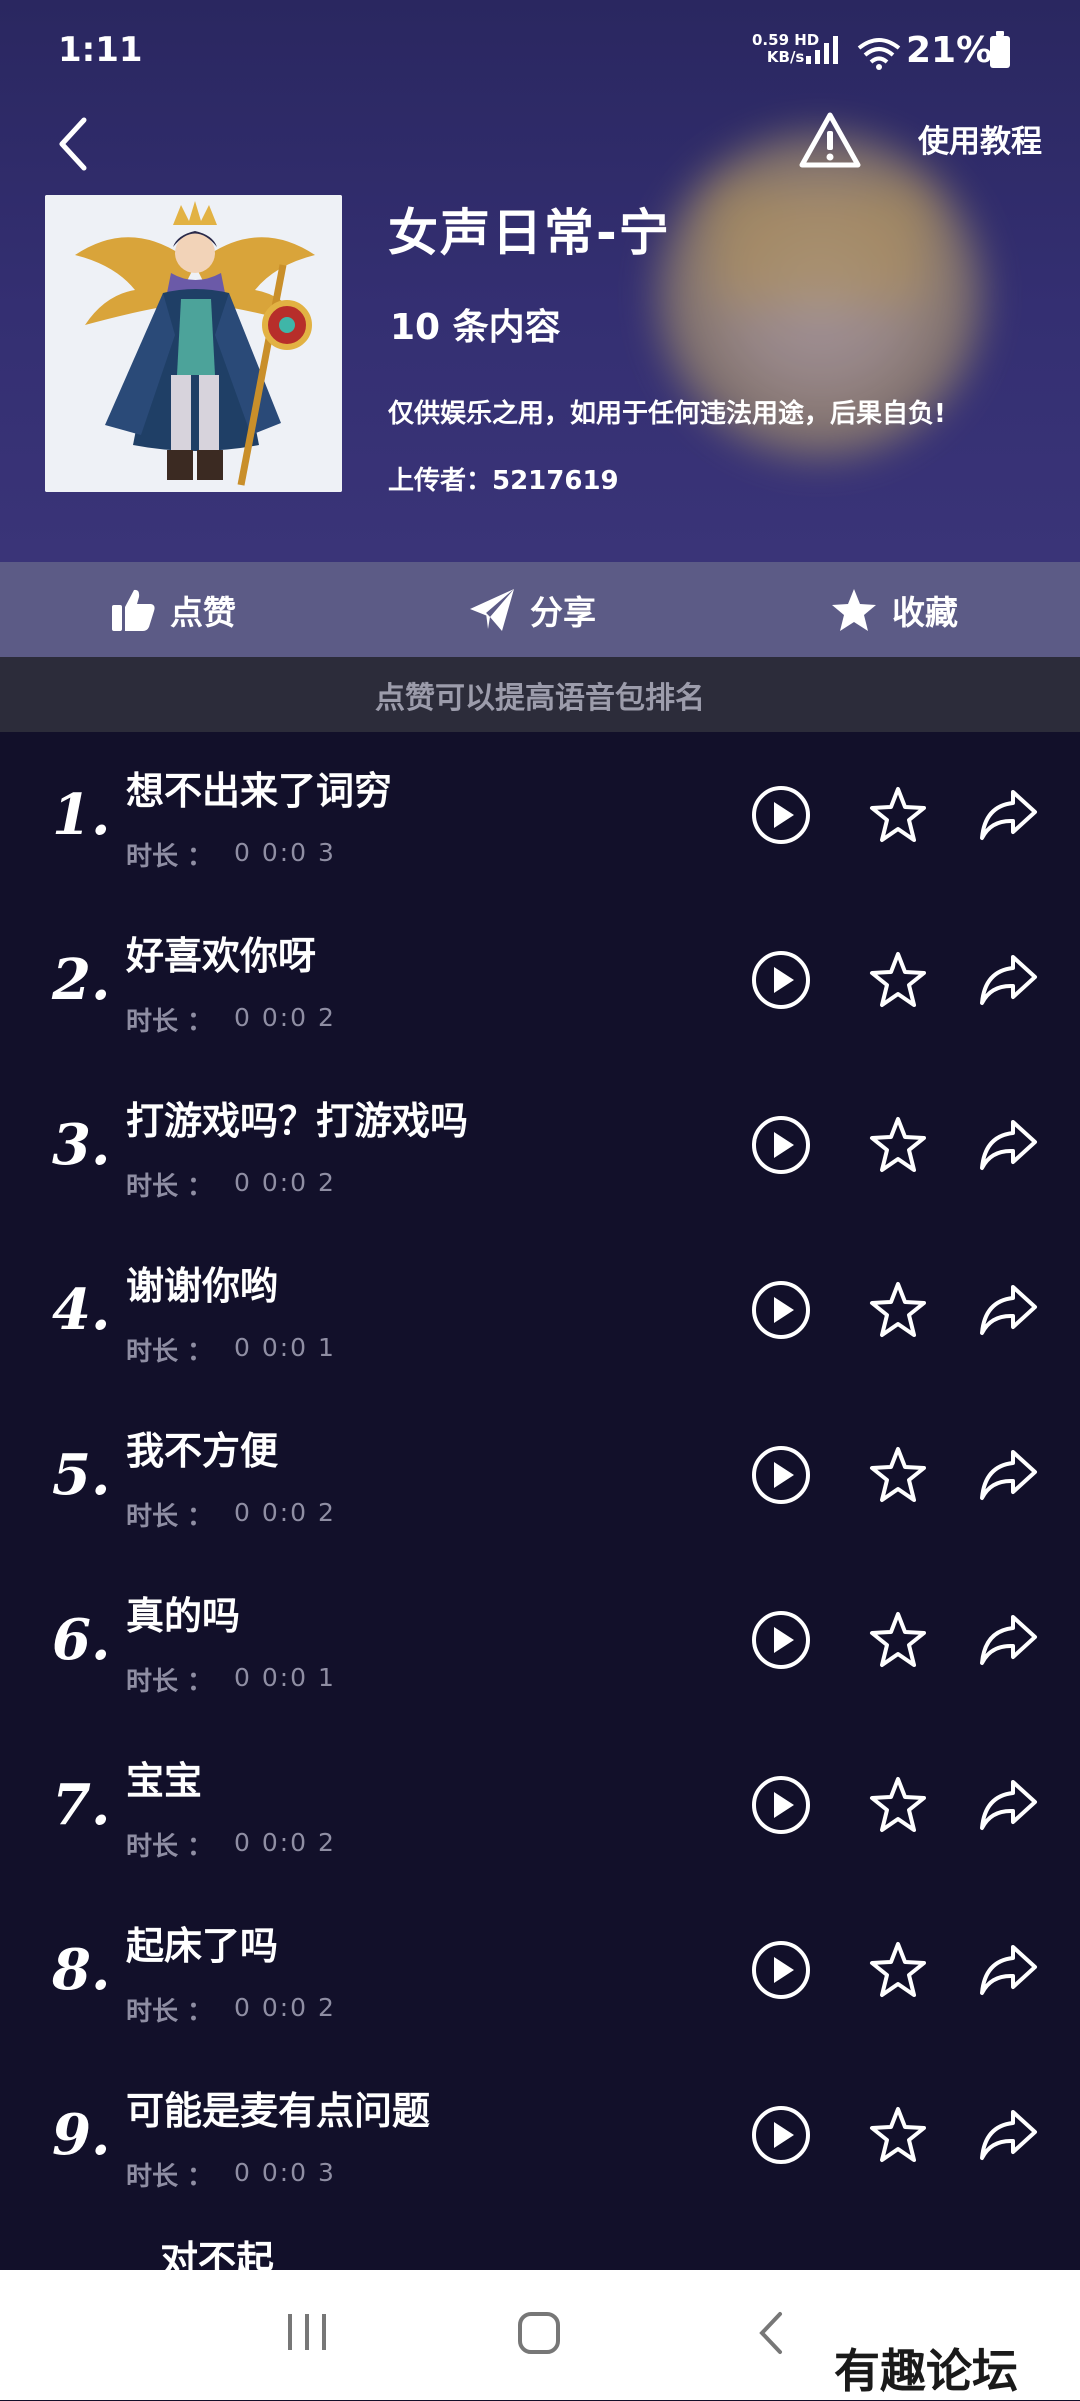 Image resolution: width=1080 pixels, height=2401 pixels. Describe the element at coordinates (307, 2332) in the screenshot. I see `recent-apps-icon` at that location.